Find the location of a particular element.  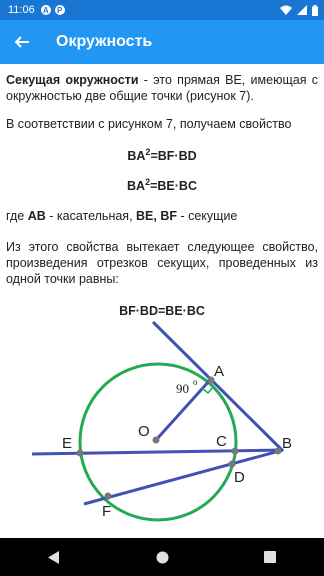

secant-line-bf is located at coordinates (183, 477).